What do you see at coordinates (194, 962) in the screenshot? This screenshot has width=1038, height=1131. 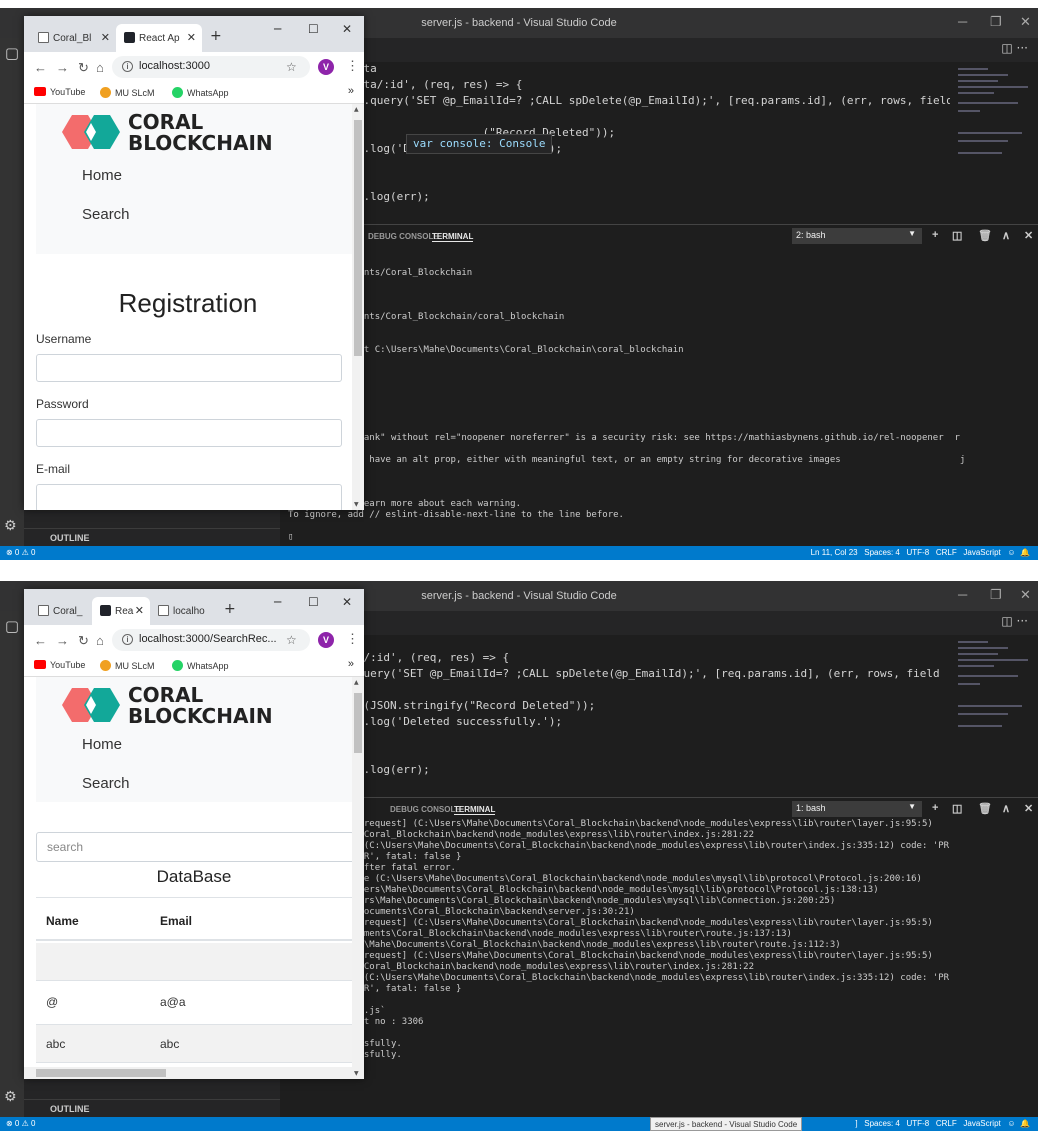 I see `table-row` at bounding box center [194, 962].